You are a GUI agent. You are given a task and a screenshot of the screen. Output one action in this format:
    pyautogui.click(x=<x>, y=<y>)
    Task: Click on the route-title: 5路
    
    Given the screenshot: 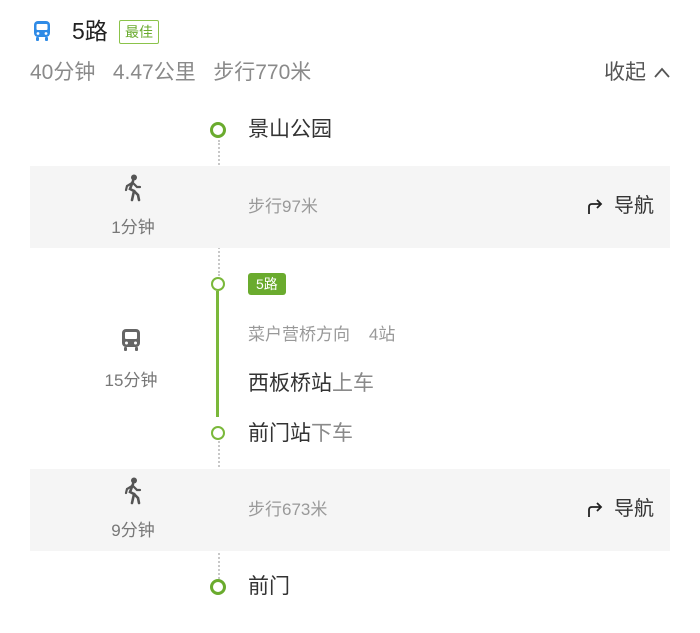 What is the action you would take?
    pyautogui.click(x=90, y=31)
    